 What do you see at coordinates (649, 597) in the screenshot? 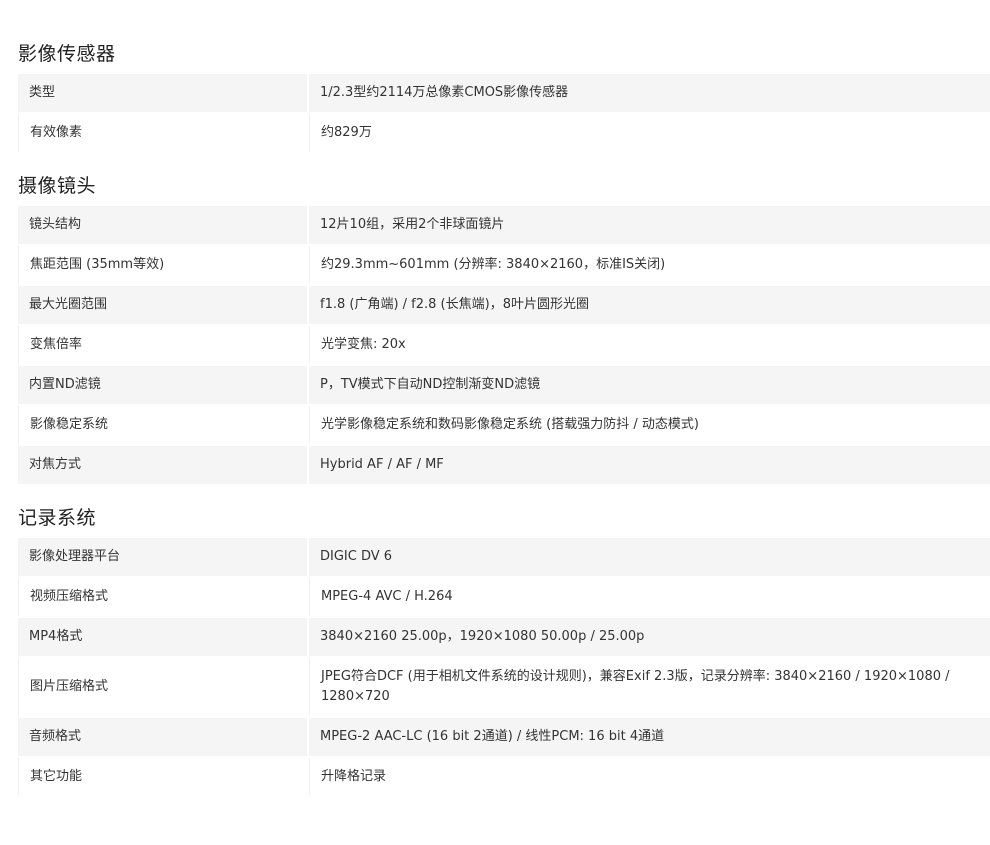
I see `row-value: MPEG-4 AVC / H.264` at bounding box center [649, 597].